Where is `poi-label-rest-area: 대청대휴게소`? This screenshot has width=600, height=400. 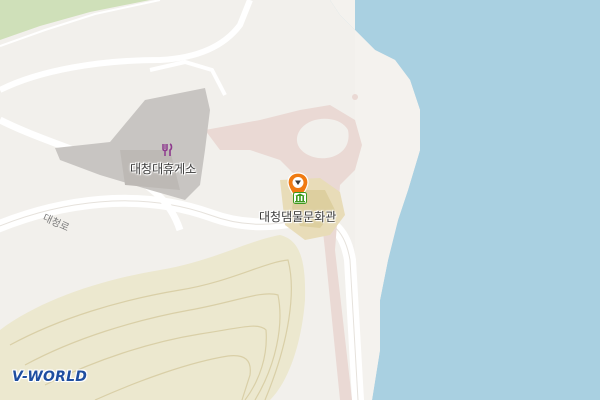
poi-label-rest-area: 대청대휴게소 is located at coordinates (163, 168).